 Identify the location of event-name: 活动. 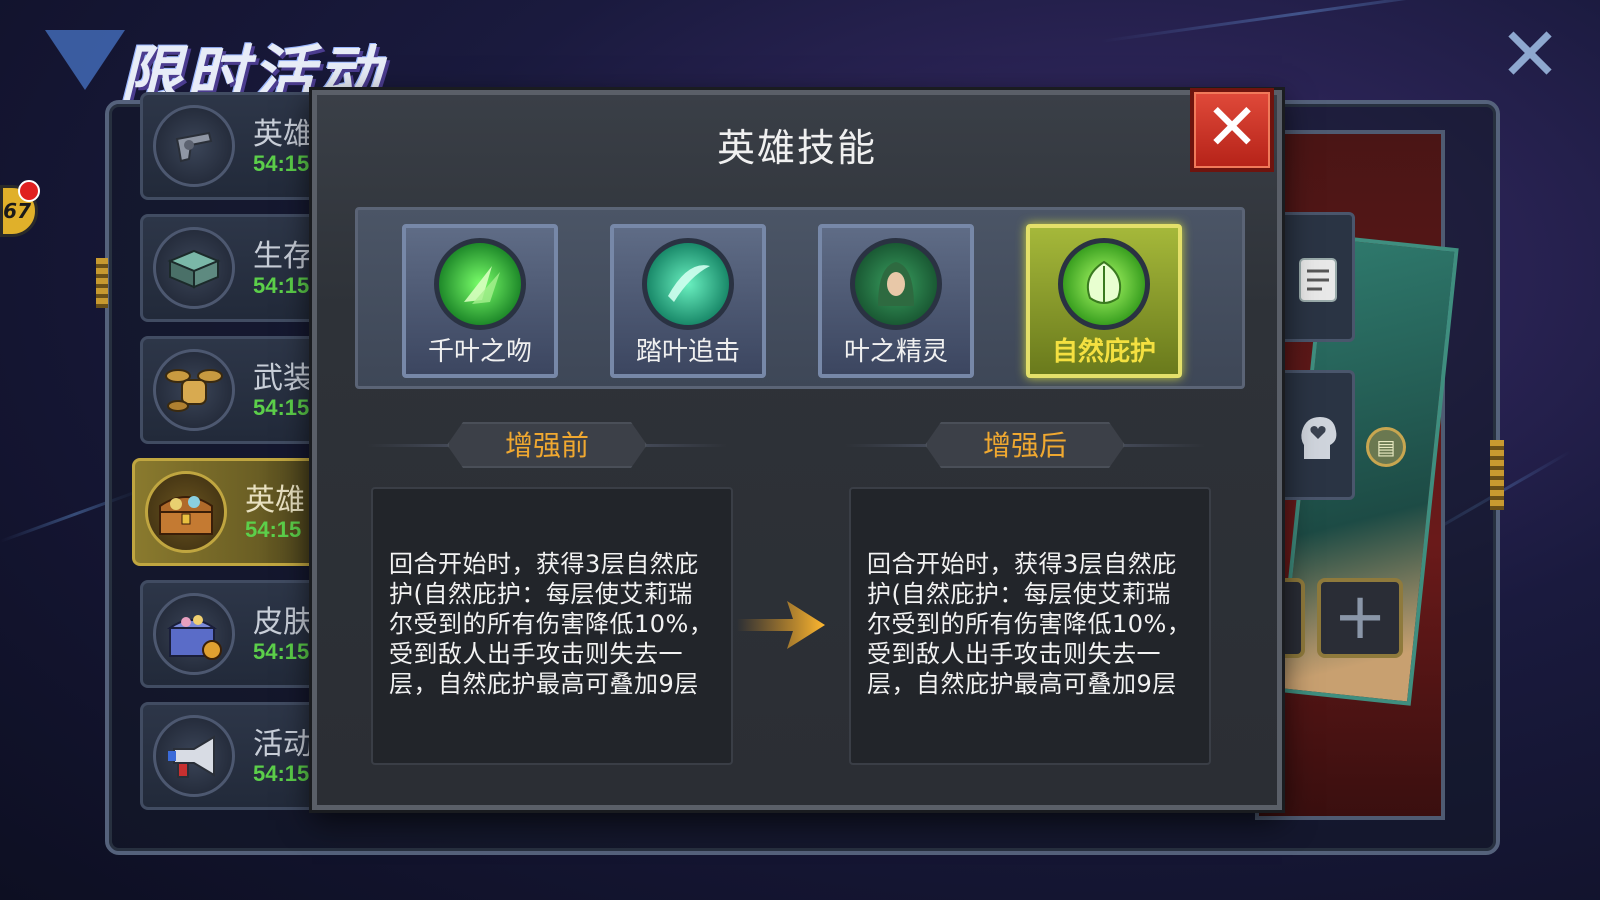
(283, 744).